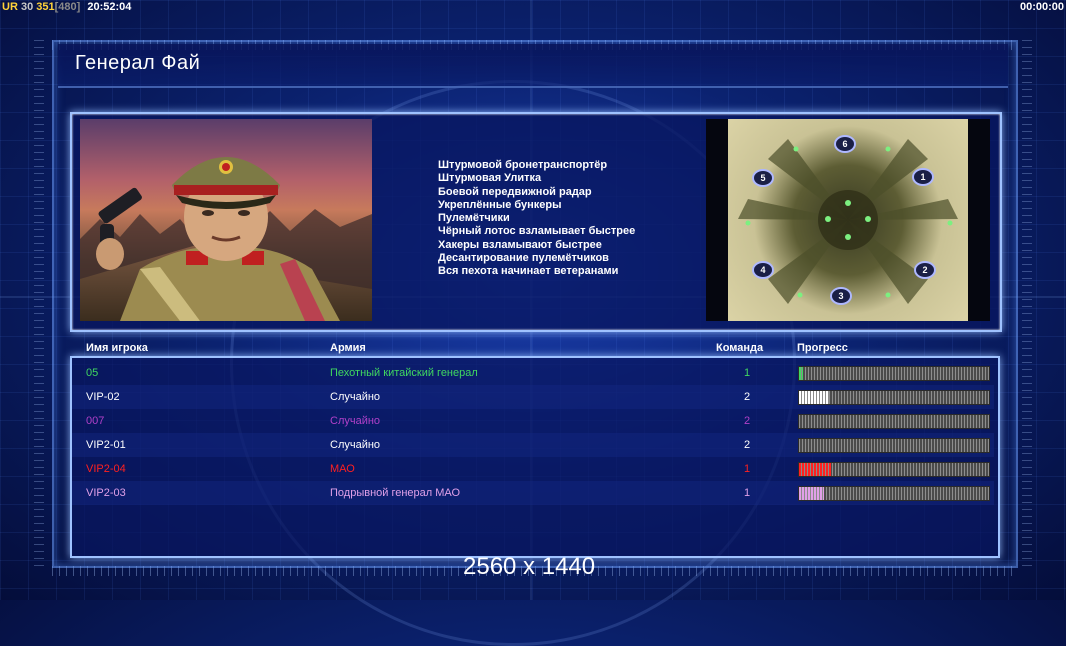 The height and width of the screenshot is (646, 1066). I want to click on status-bar: UR 30 351[480] 20:52:04, so click(66, 7).